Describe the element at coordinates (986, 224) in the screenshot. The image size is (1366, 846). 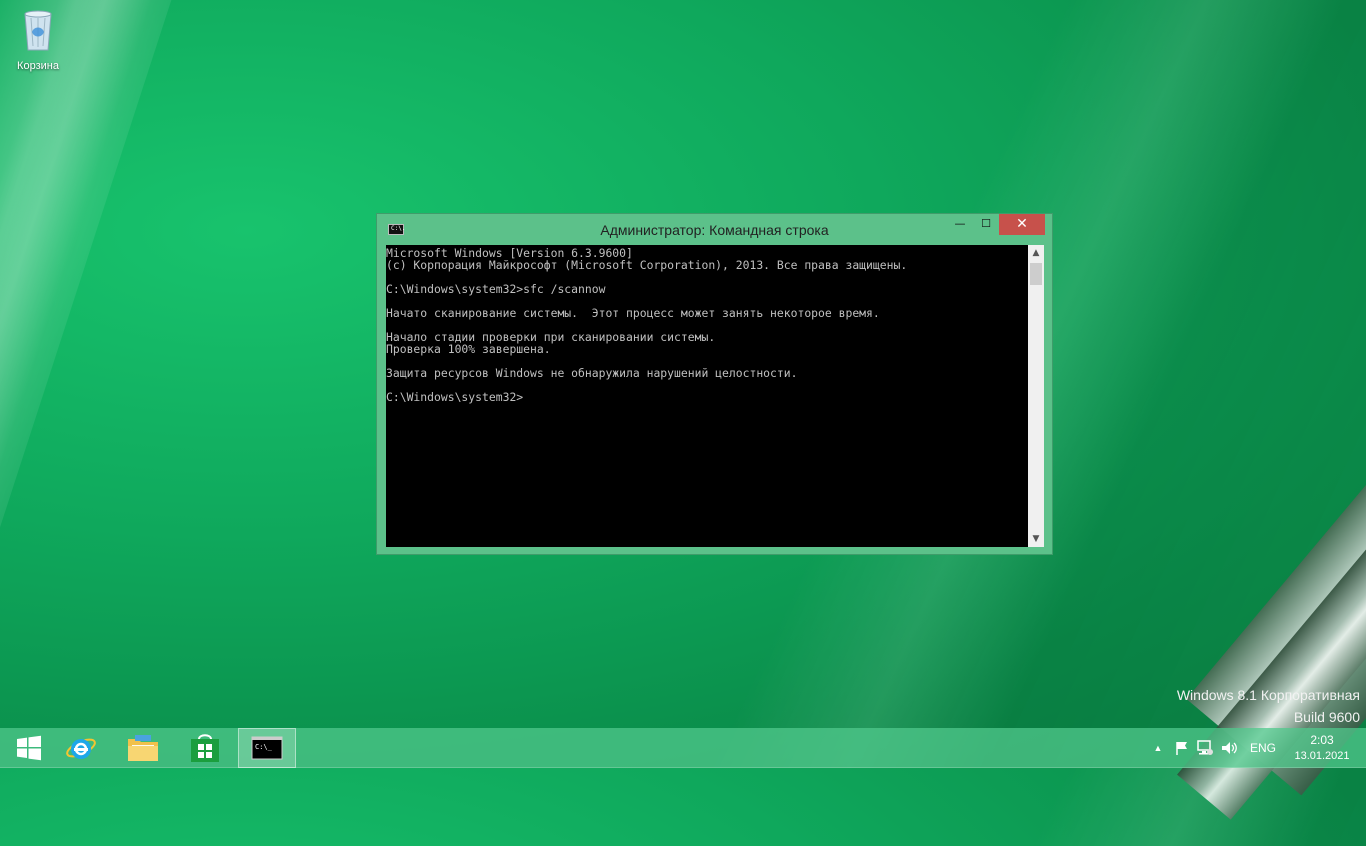
I see `maximize-button: ☐` at that location.